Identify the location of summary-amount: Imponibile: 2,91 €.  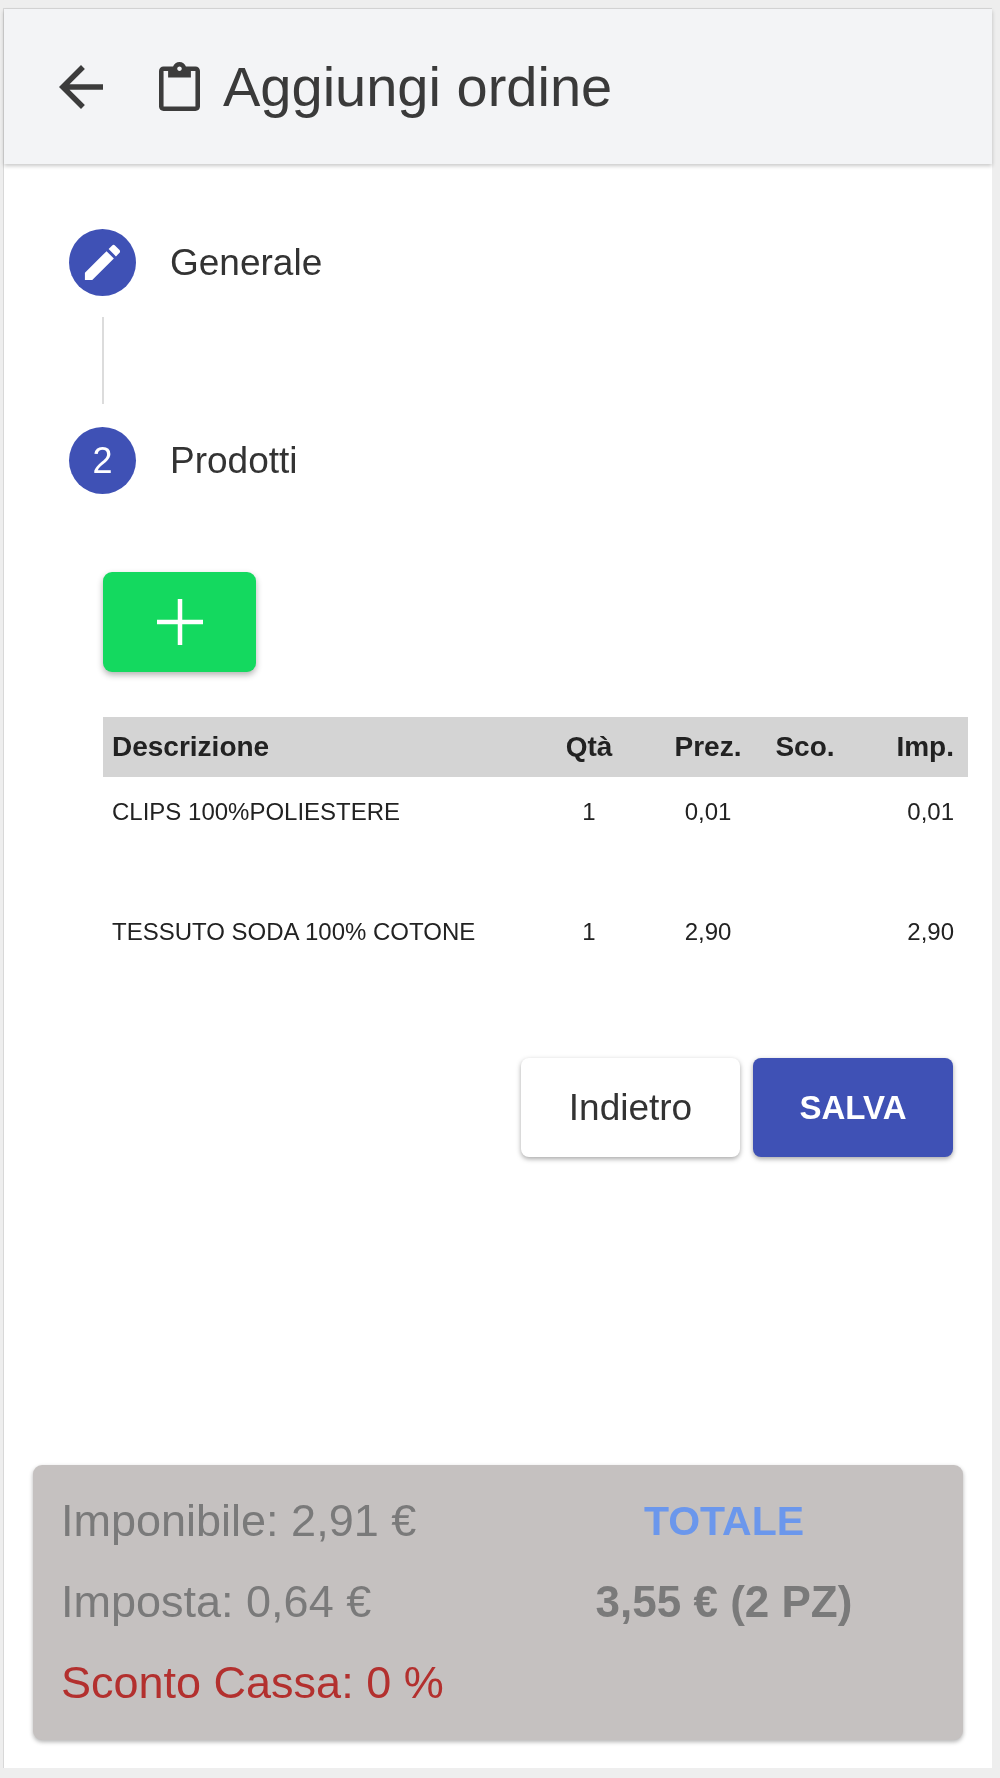
(239, 1521).